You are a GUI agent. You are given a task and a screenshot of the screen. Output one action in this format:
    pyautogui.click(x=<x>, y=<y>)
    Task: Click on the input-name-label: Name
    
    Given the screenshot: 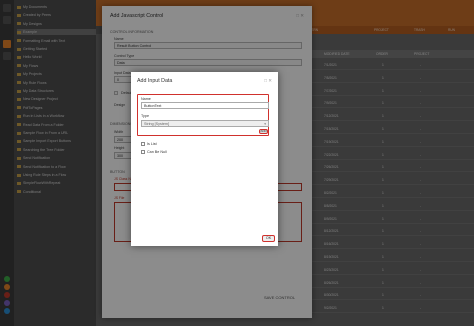 What is the action you would take?
    pyautogui.click(x=146, y=99)
    